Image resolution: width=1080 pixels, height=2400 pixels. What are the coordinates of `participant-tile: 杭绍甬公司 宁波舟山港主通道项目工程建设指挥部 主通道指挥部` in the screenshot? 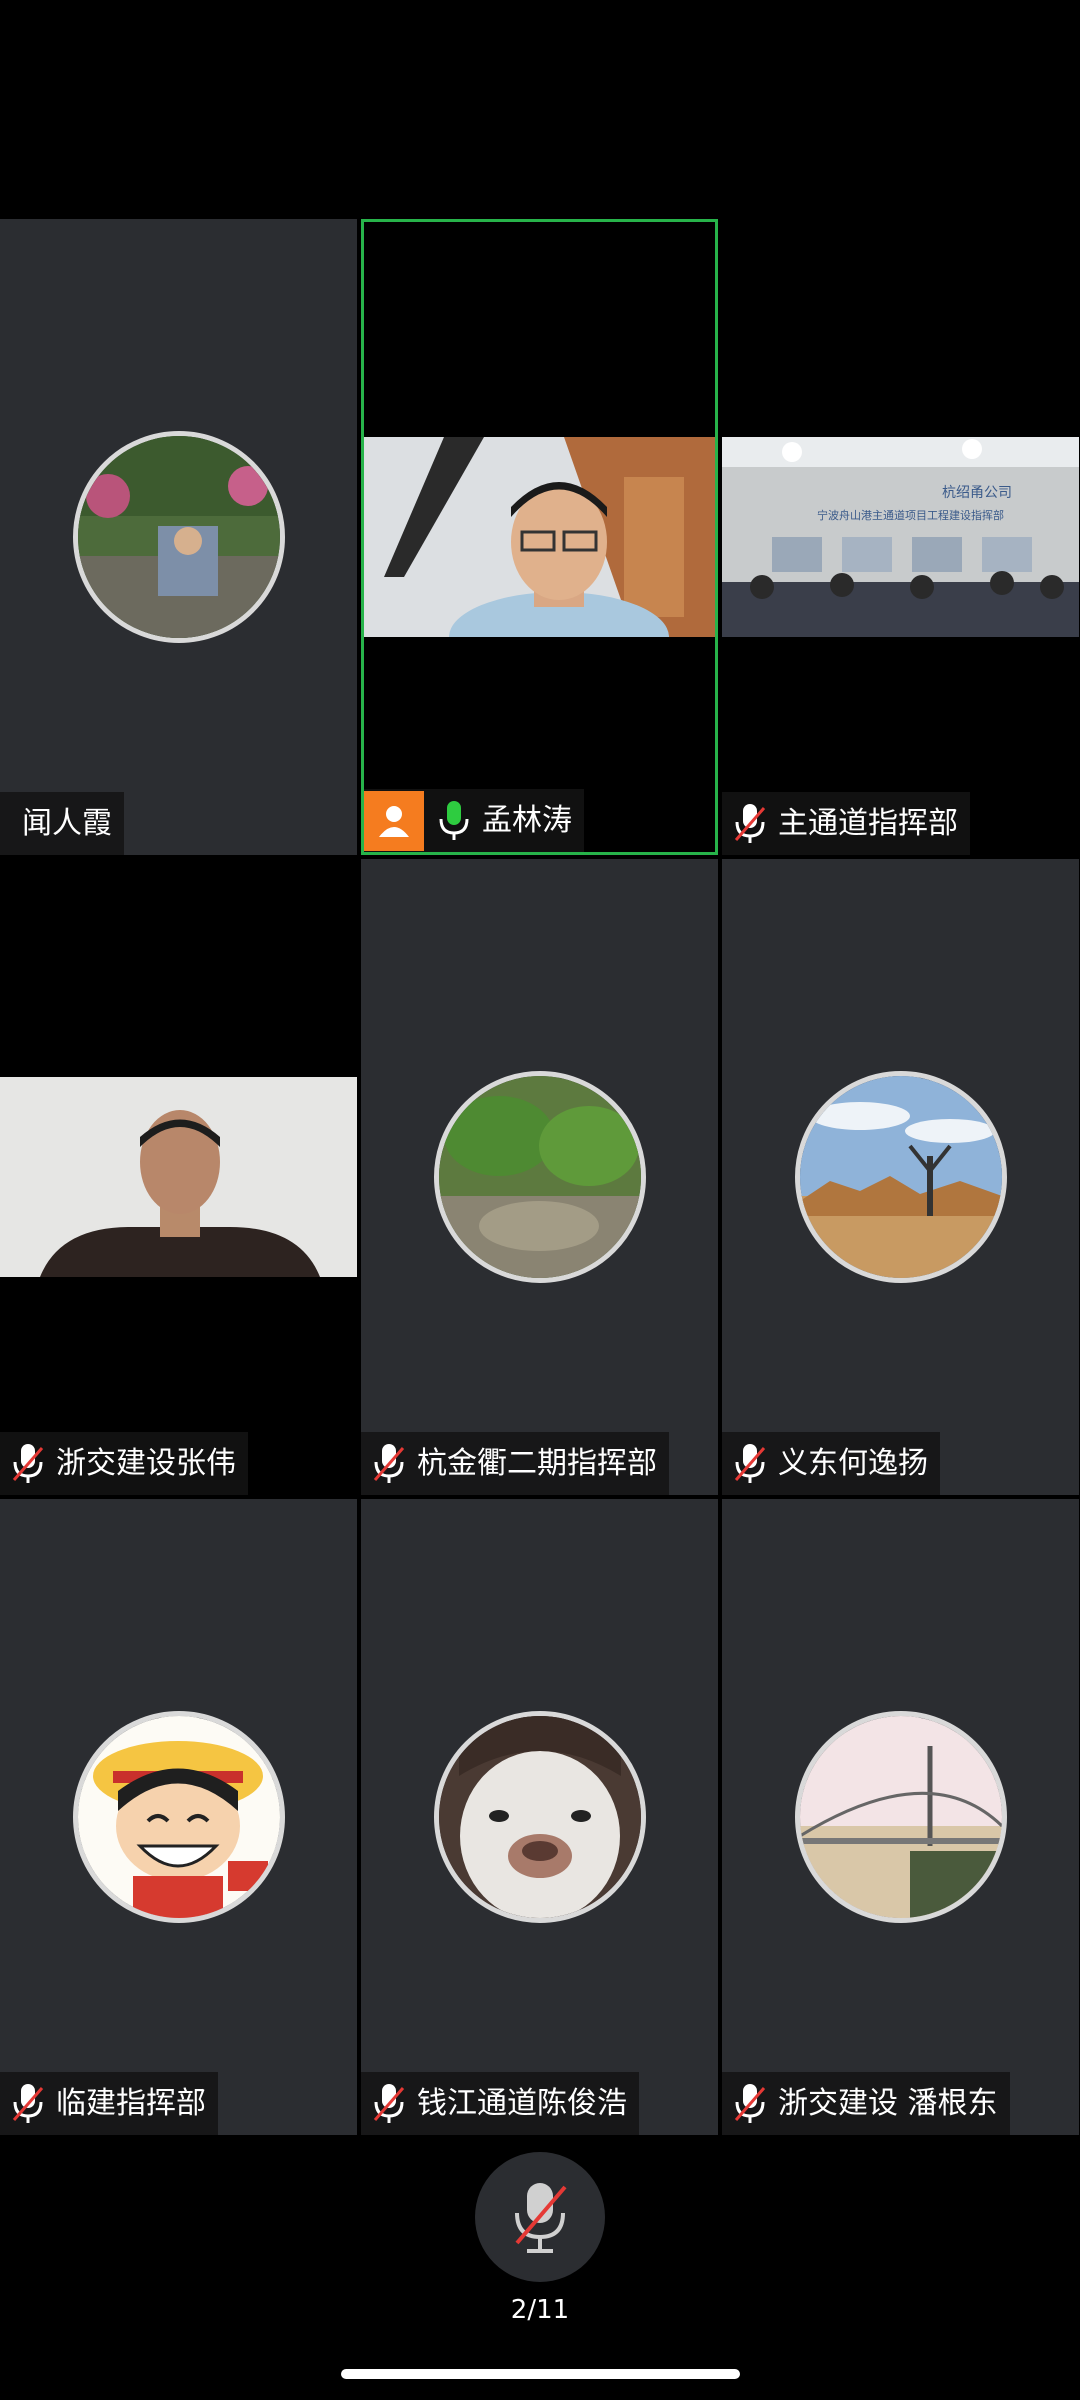 It's located at (900, 537).